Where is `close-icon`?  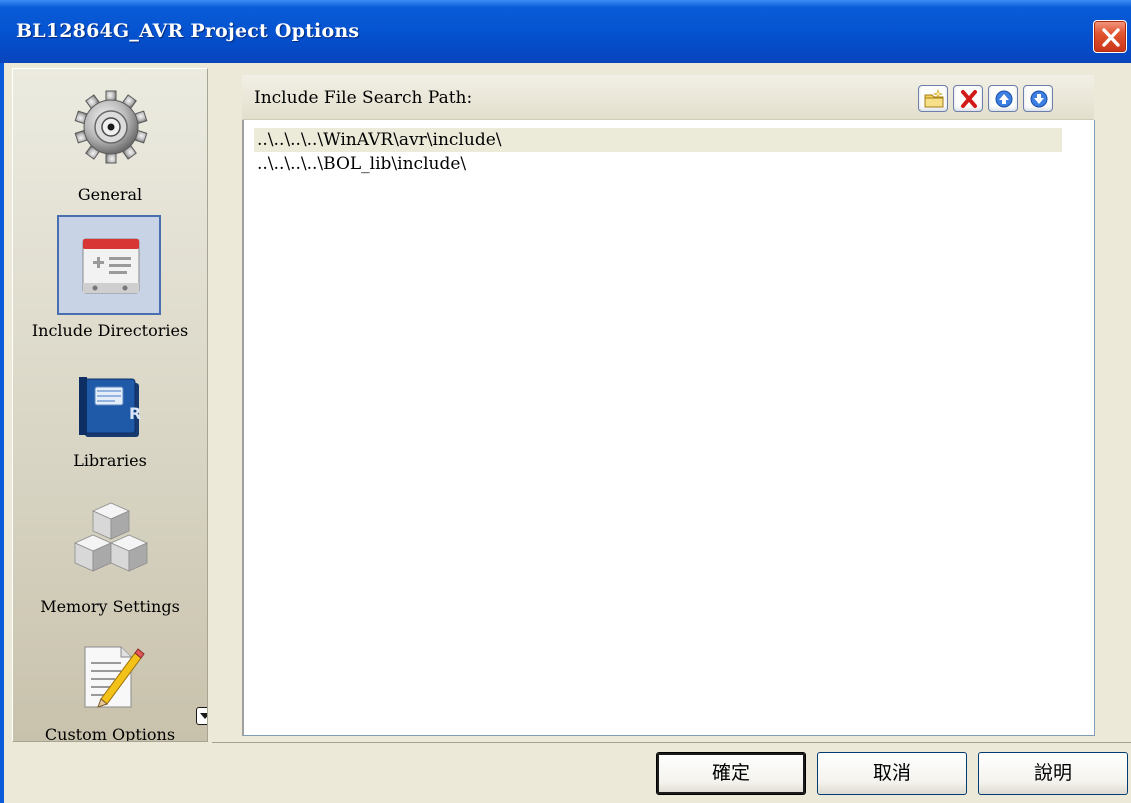 close-icon is located at coordinates (1111, 37).